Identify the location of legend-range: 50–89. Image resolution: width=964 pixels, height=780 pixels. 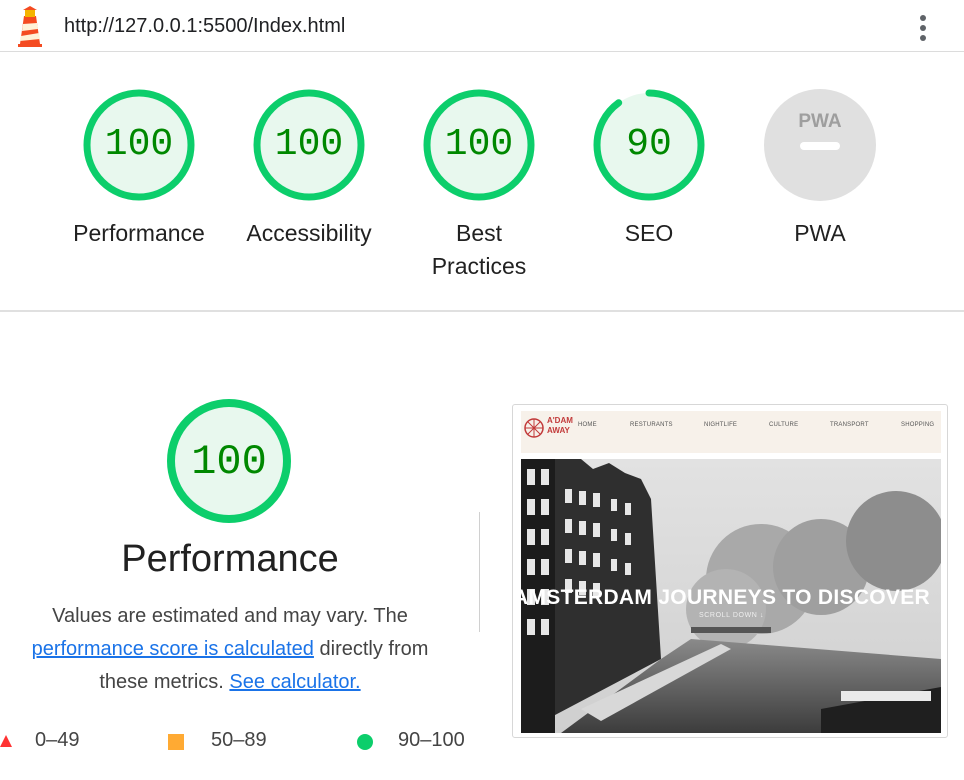
(239, 740).